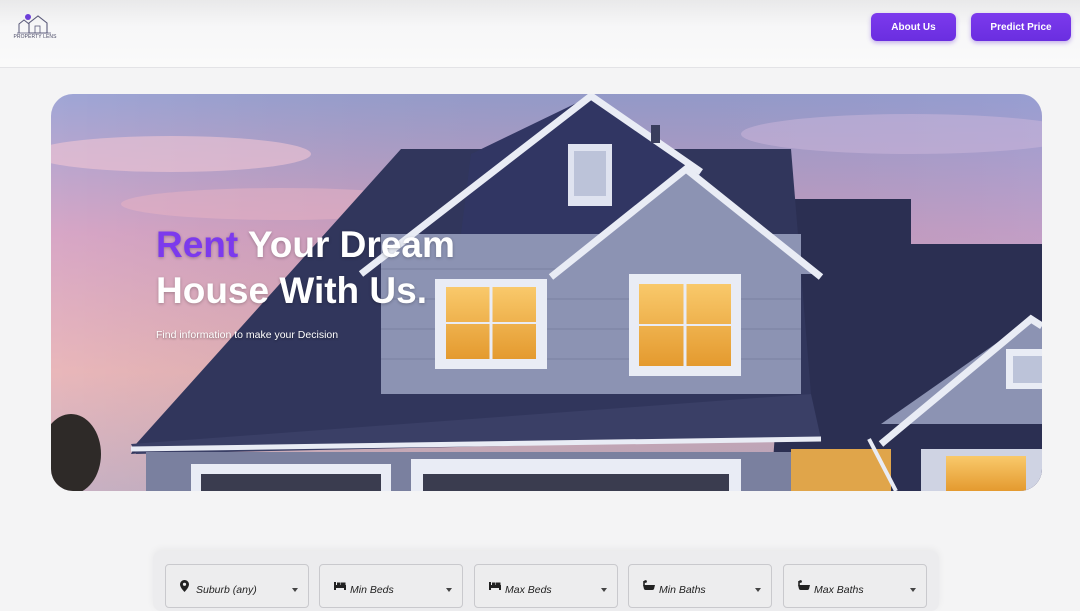  What do you see at coordinates (35, 37) in the screenshot?
I see `logo-text: PROPERTY LENS` at bounding box center [35, 37].